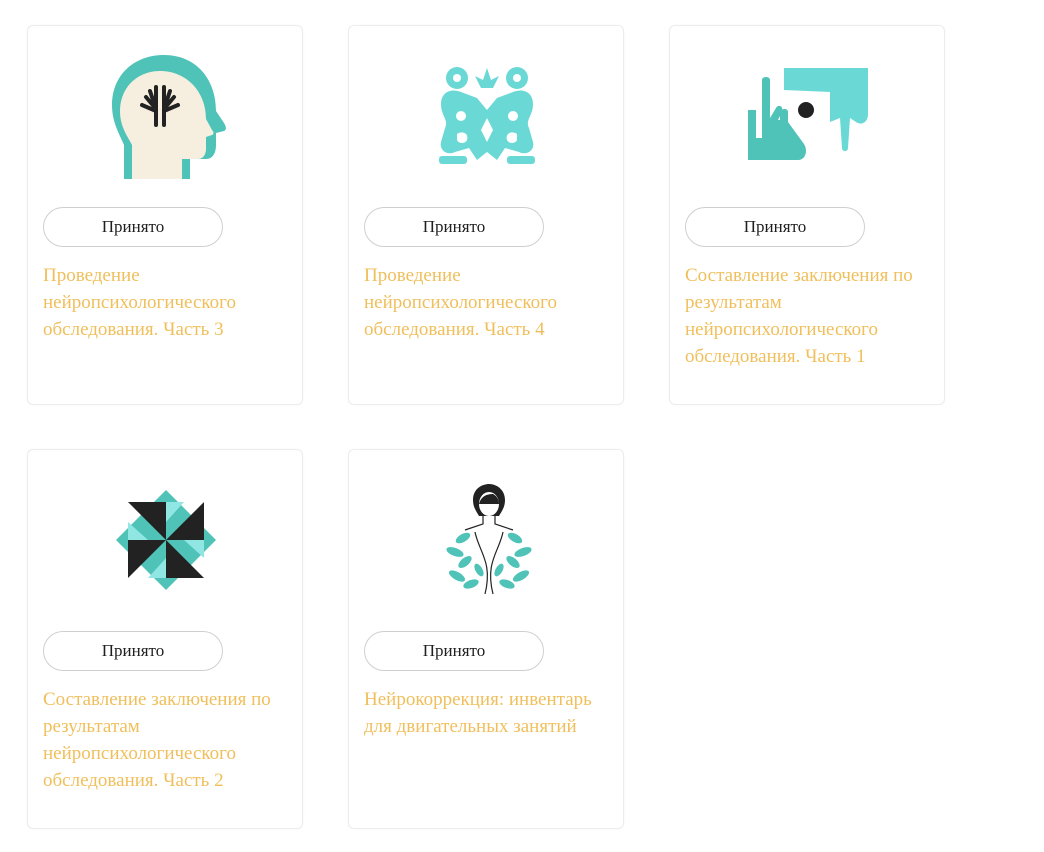 The image size is (1044, 852). Describe the element at coordinates (169, 117) in the screenshot. I see `head-hands-icon` at that location.